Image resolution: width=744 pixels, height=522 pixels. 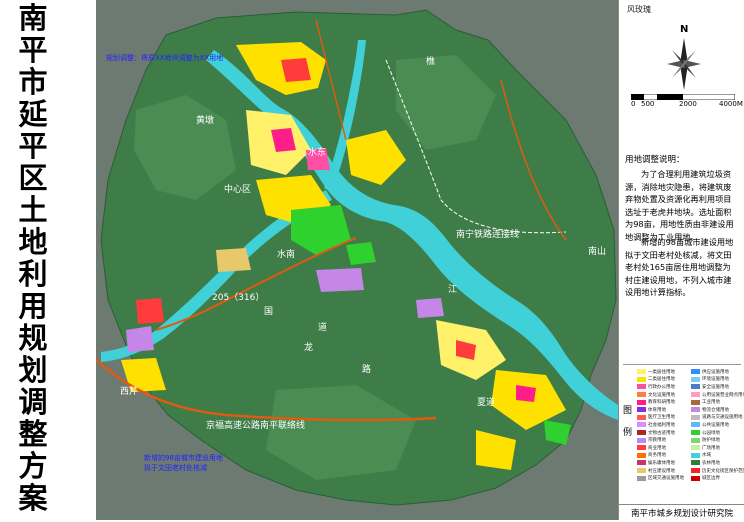 What do you see at coordinates (33, 402) in the screenshot?
I see `title-char: 调` at bounding box center [33, 402].